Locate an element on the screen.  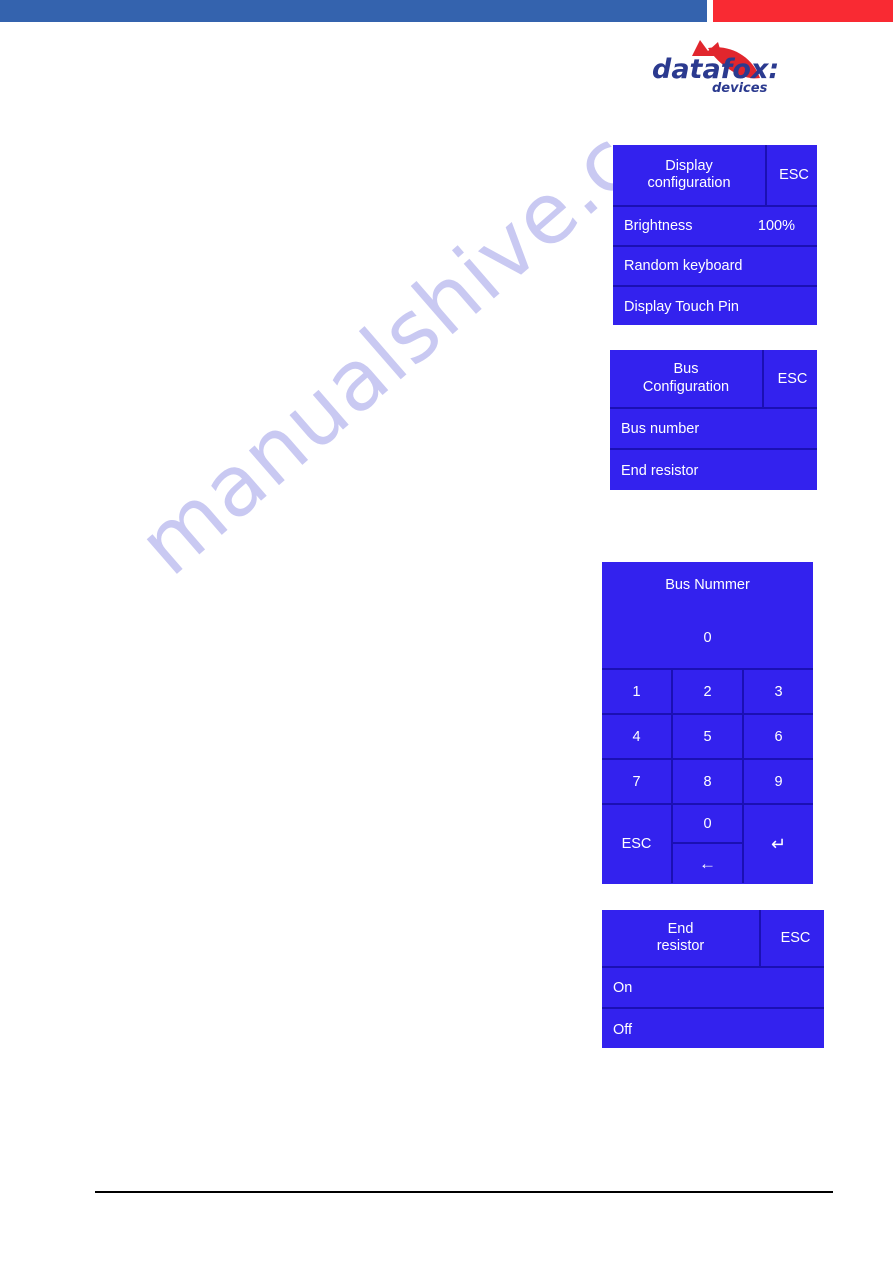
menu-item-display-touch-pin: Display Touch Pin is located at coordinates (715, 307).